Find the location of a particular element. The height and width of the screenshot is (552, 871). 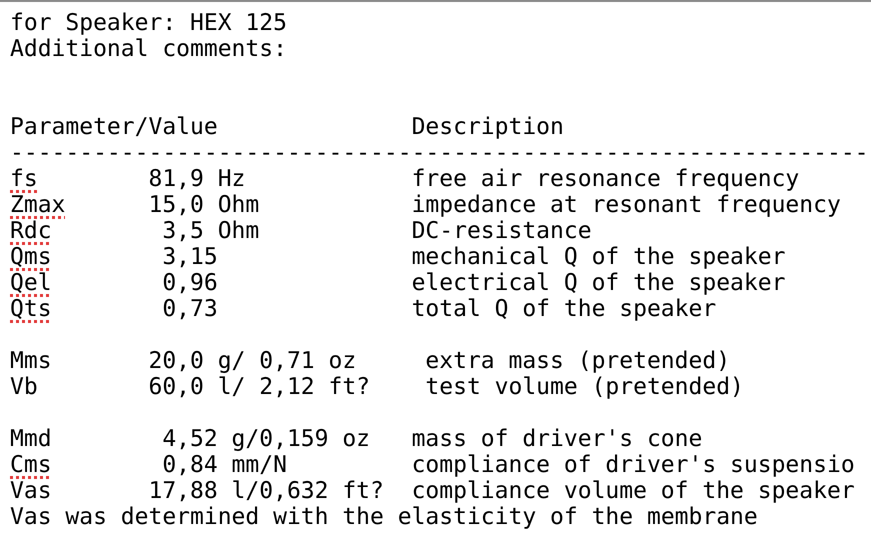

parameter-name: fs is located at coordinates (24, 179).